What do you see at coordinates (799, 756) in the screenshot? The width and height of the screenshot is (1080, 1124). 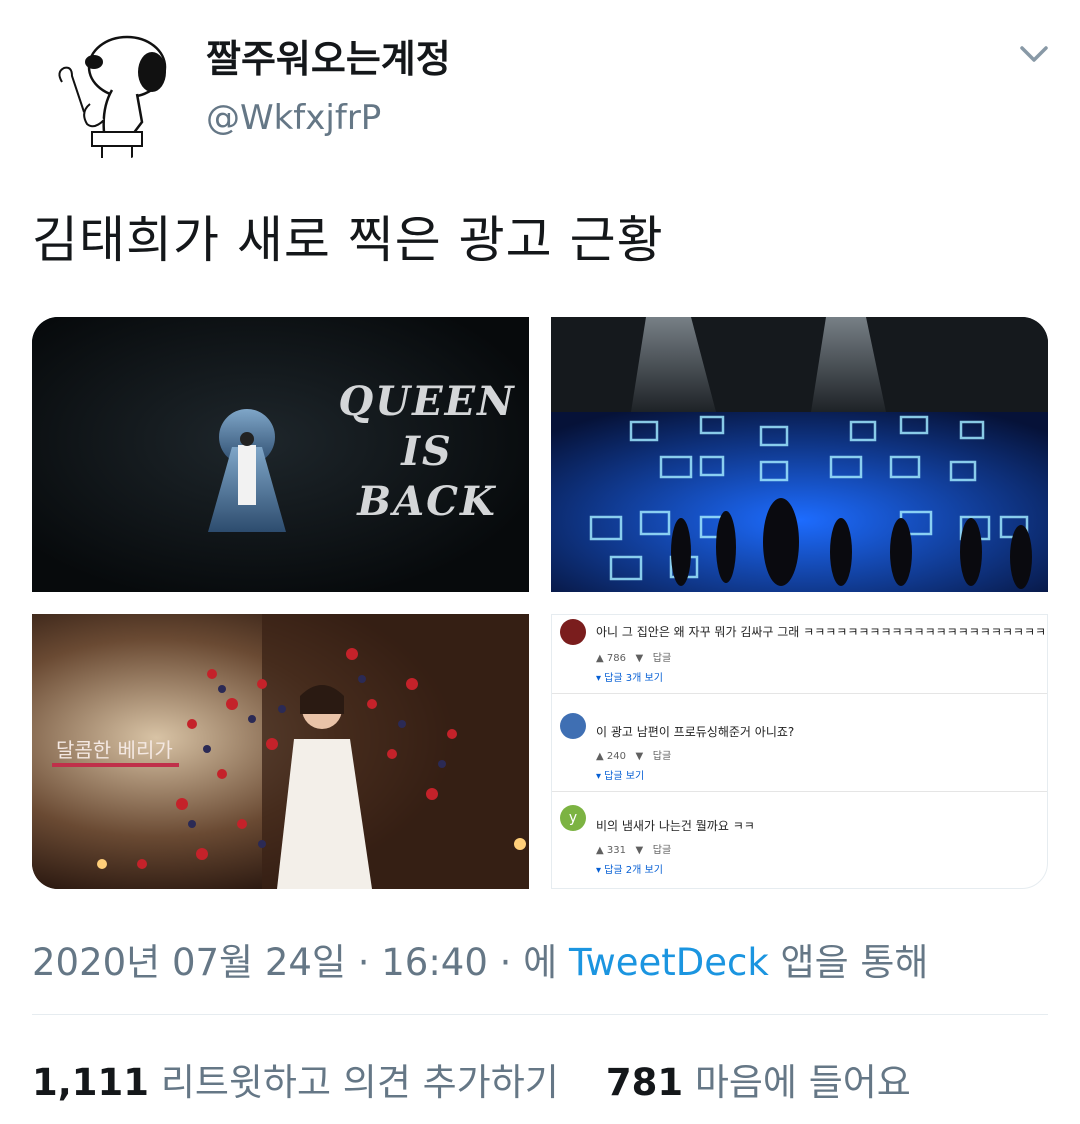 I see `comment-2: 이 광고 남편이 프로듀싱해준거 아니죠? ▲ 240 ▼ 답글 ▾ 답글 보기` at bounding box center [799, 756].